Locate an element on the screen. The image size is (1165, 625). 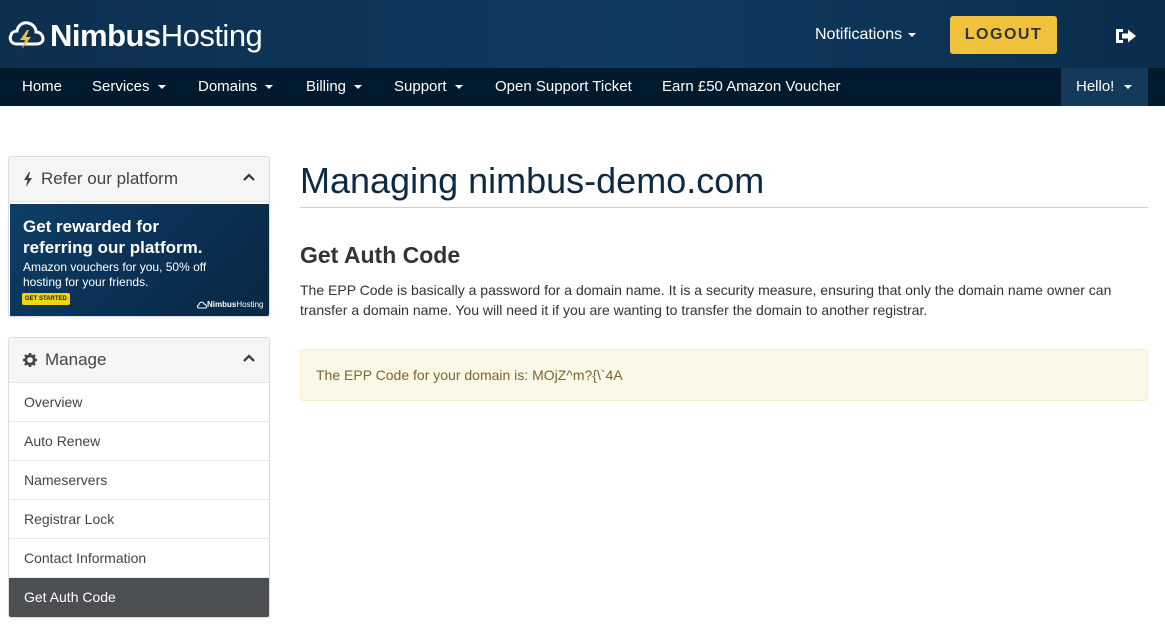
menu-item-overview: Overview is located at coordinates (139, 402).